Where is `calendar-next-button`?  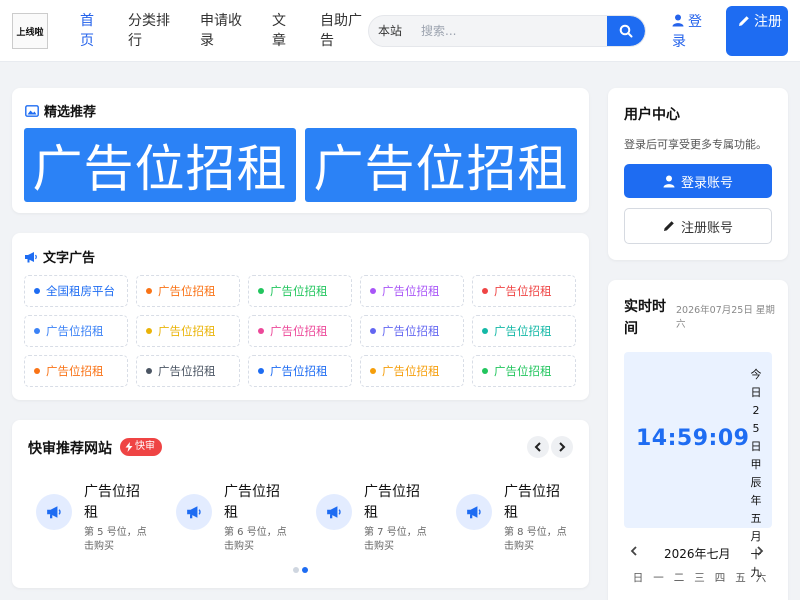 calendar-next-button is located at coordinates (760, 551).